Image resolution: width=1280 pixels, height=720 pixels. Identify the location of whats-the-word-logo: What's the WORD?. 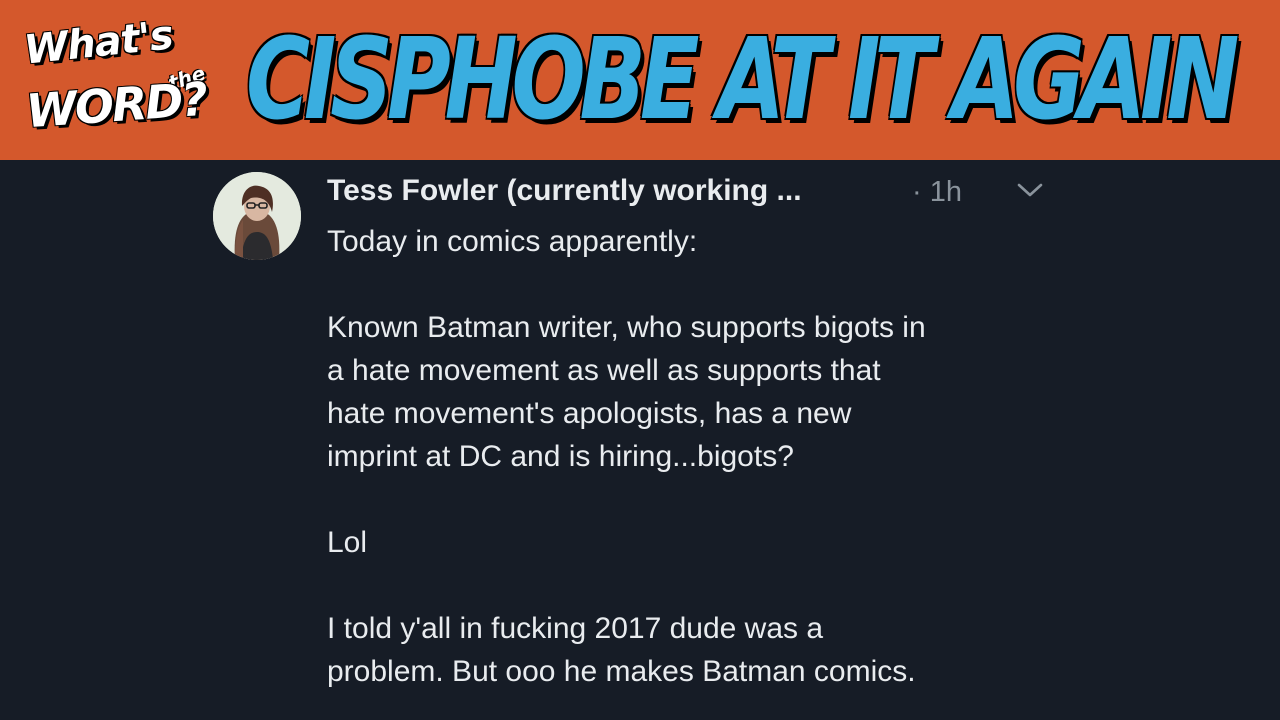
(113, 78).